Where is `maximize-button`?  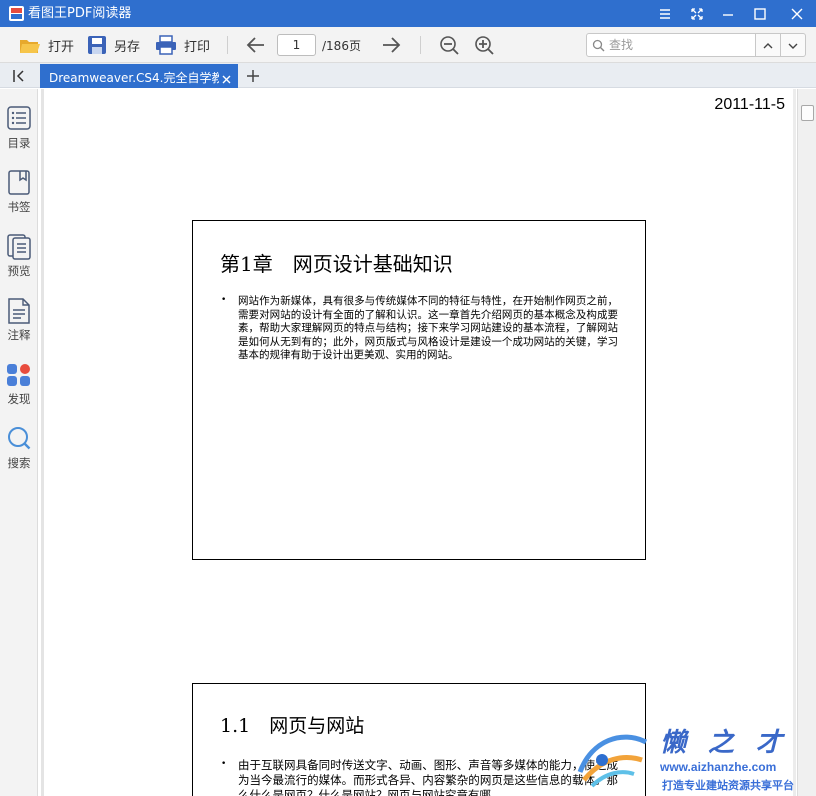
maximize-button is located at coordinates (760, 14).